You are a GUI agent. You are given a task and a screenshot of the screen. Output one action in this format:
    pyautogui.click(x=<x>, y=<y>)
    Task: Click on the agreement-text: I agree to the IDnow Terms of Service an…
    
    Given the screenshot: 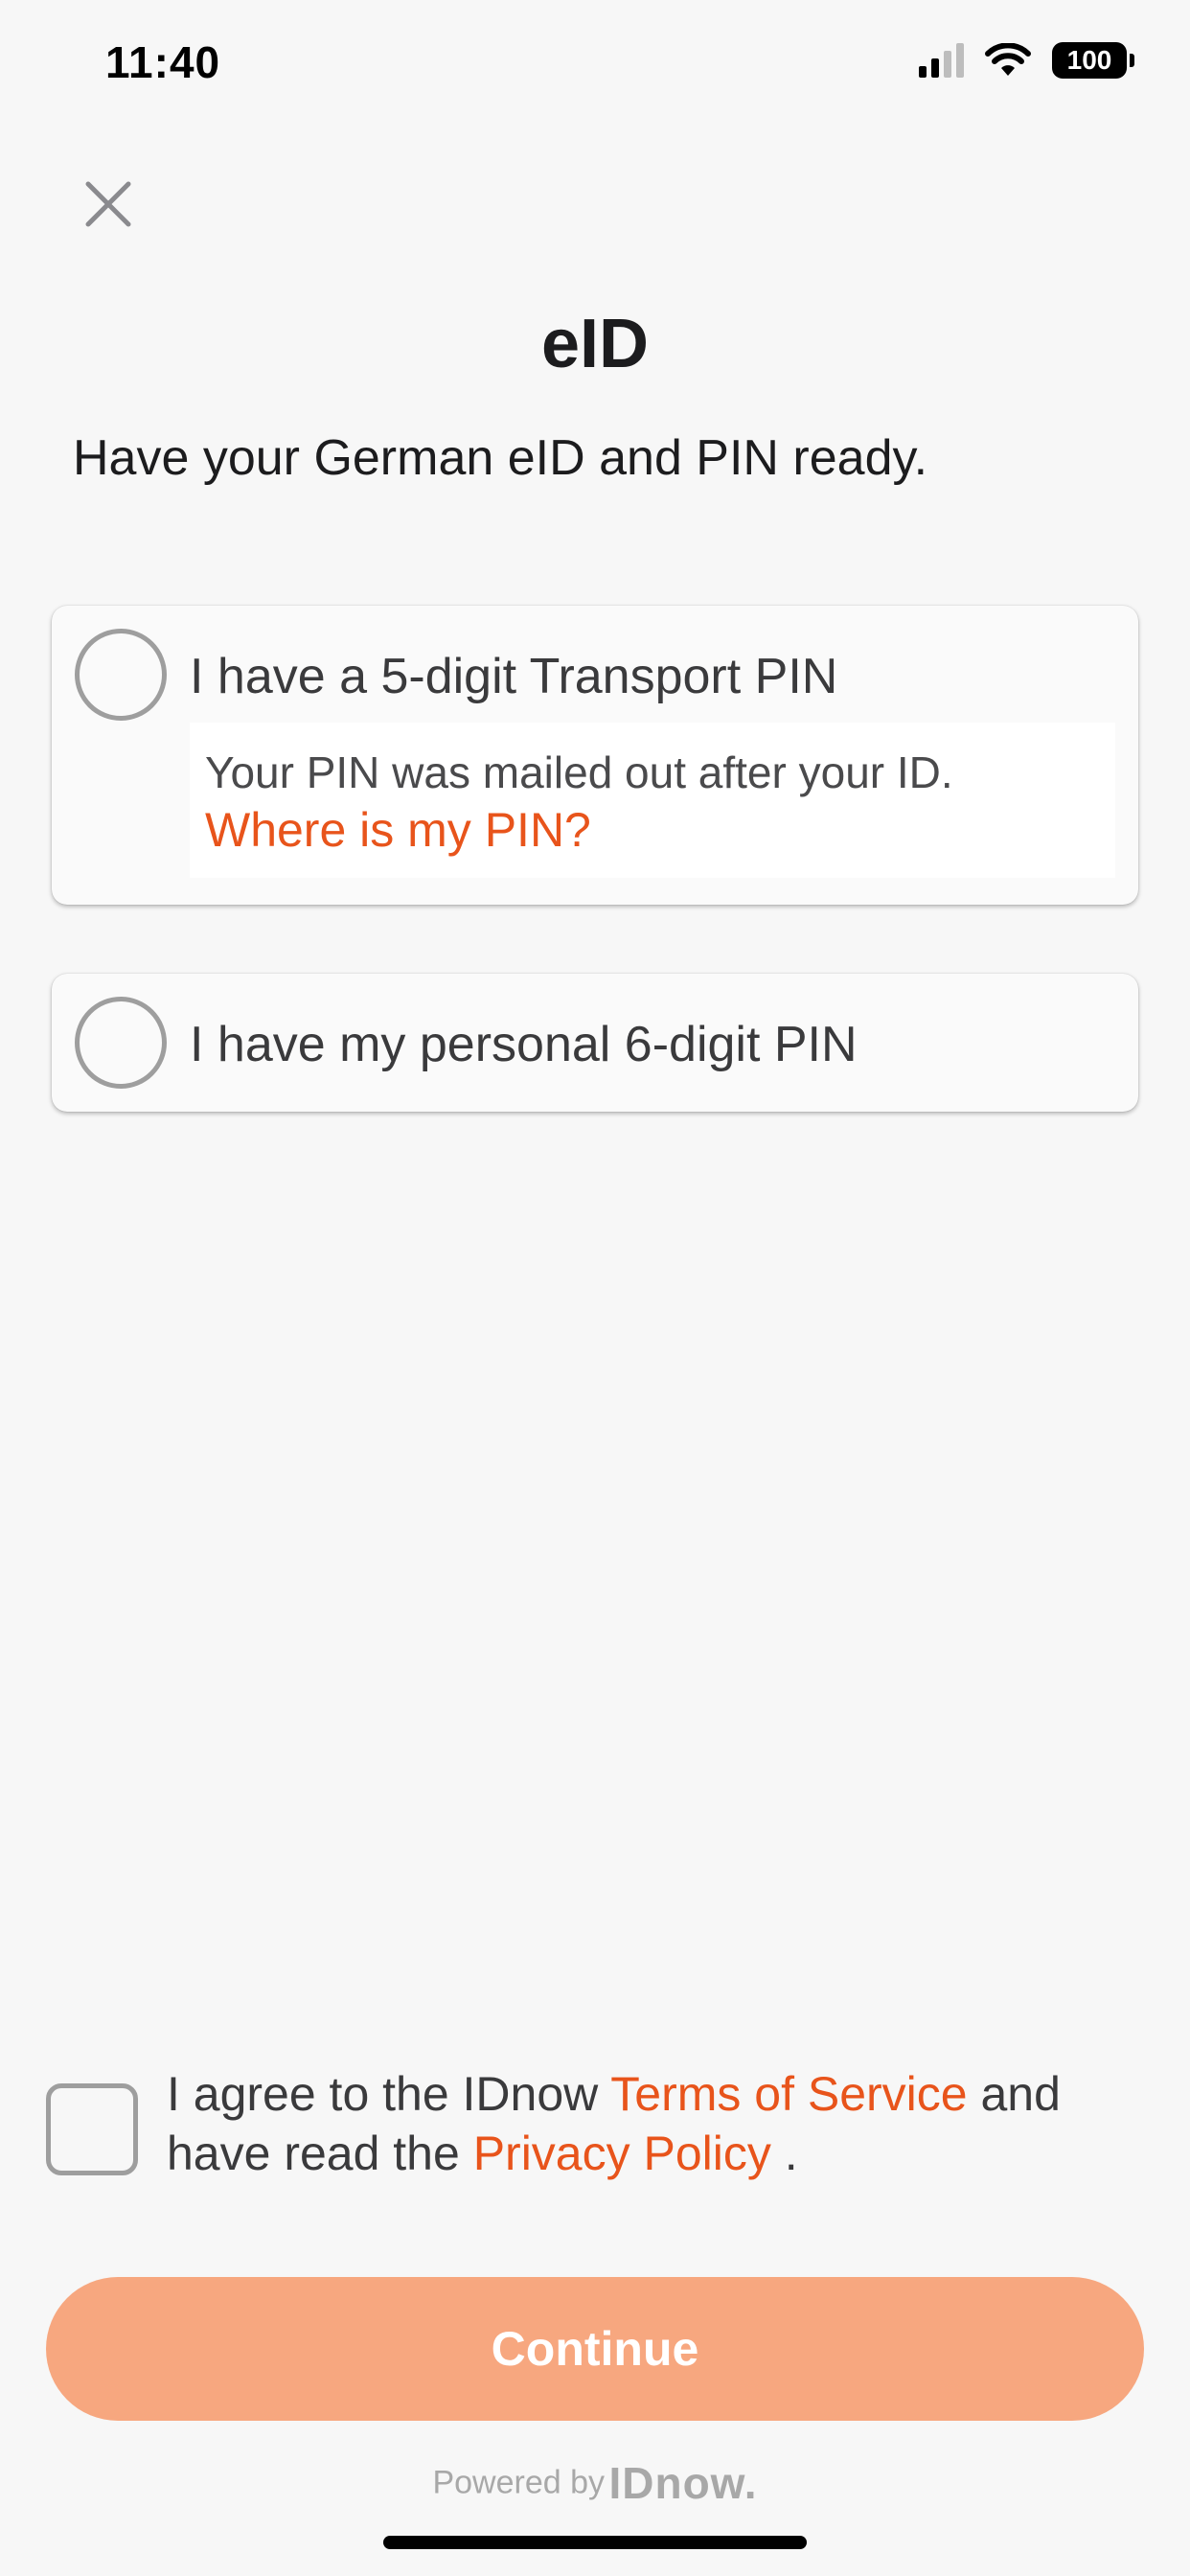 What is the action you would take?
    pyautogui.click(x=661, y=2123)
    